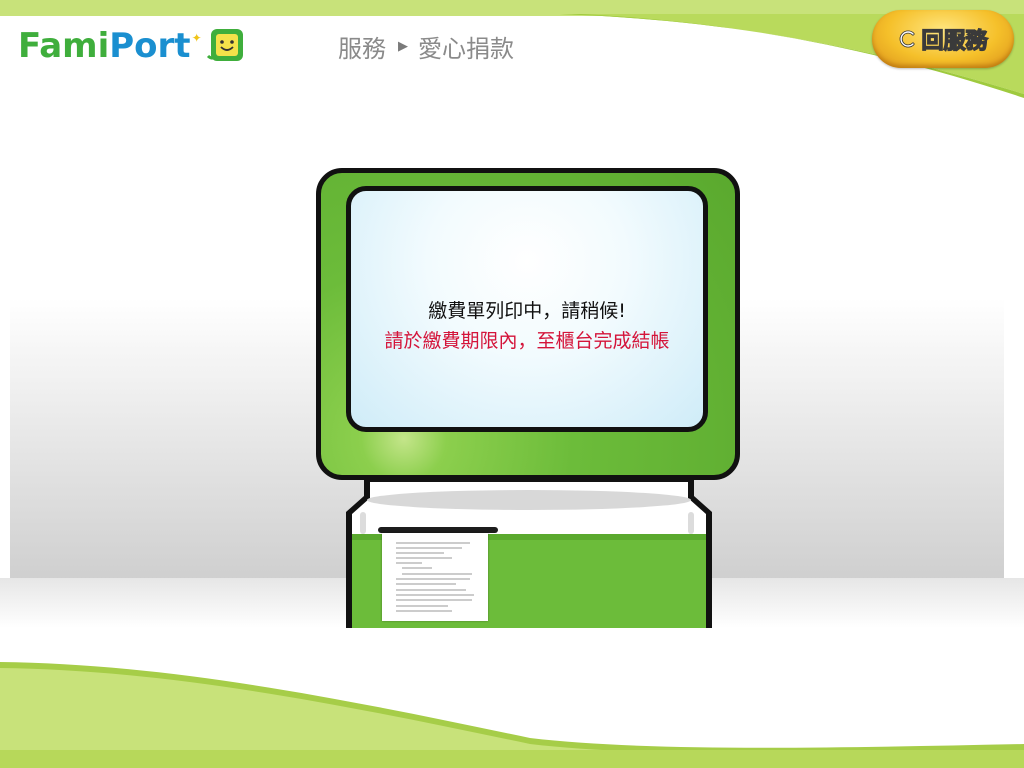  I want to click on breadcrumb-current: 愛心捐款, so click(466, 48).